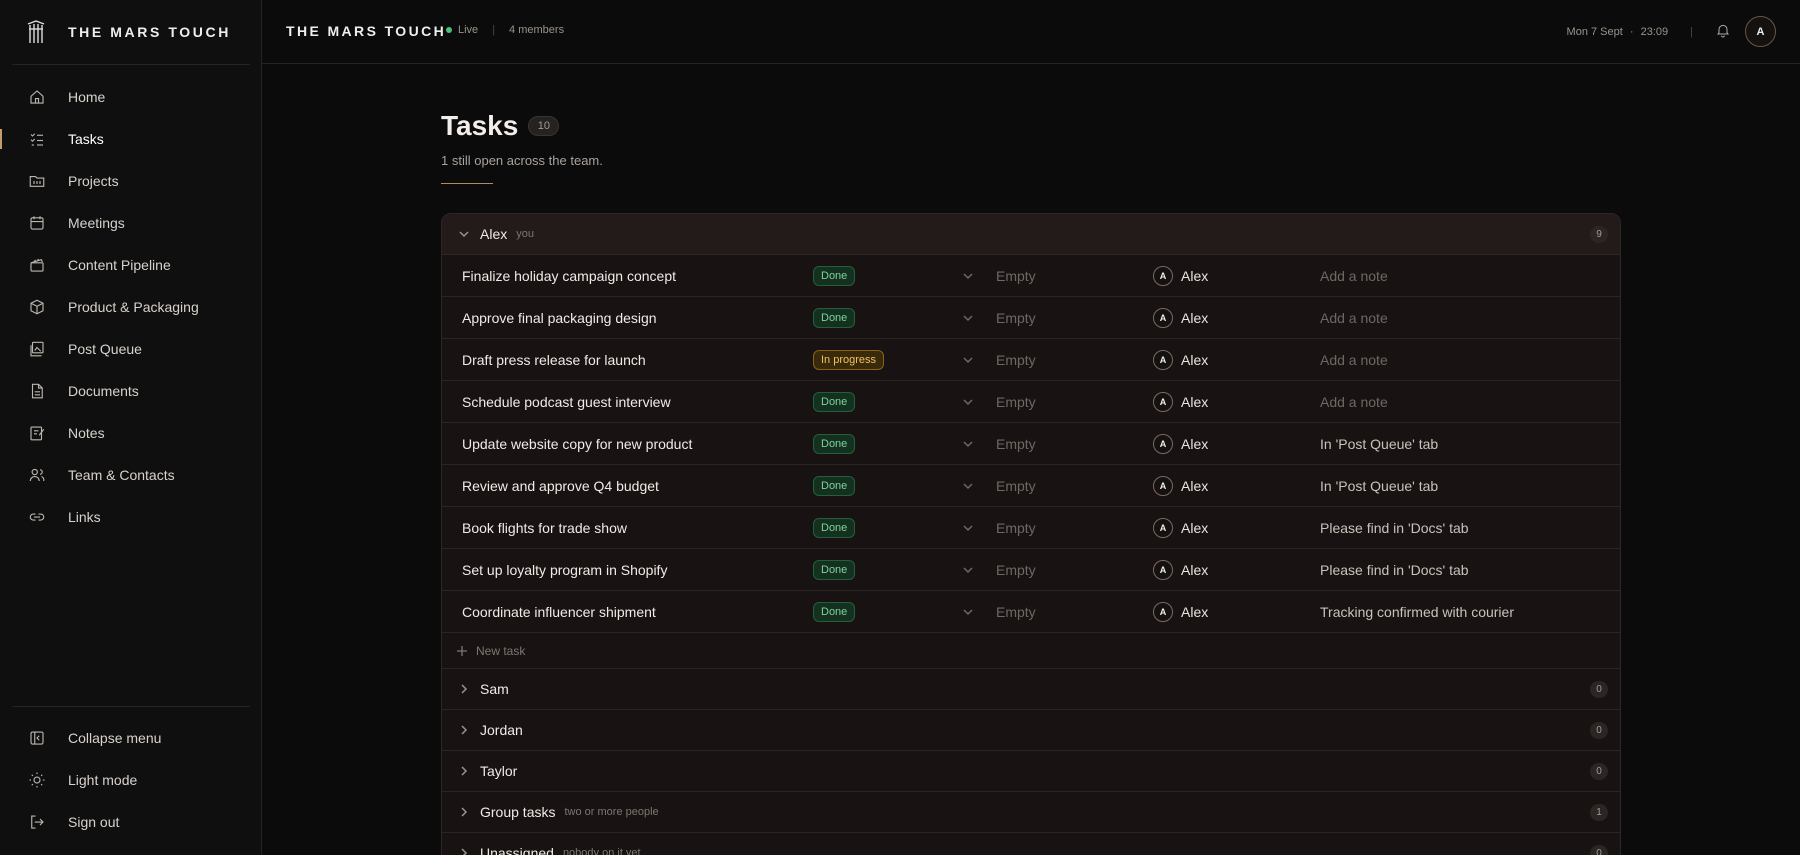 The image size is (1800, 855). Describe the element at coordinates (560, 486) in the screenshot. I see `task-title: Review and approve Q4 budget` at that location.